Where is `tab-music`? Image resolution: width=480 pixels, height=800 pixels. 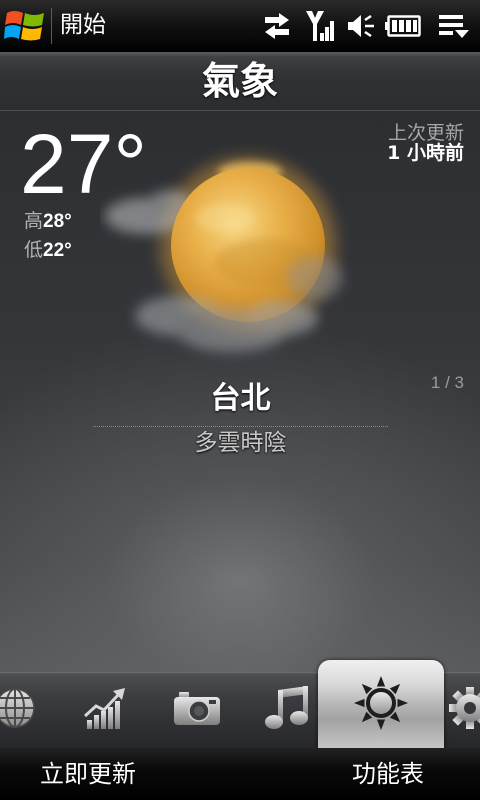 tab-music is located at coordinates (288, 710).